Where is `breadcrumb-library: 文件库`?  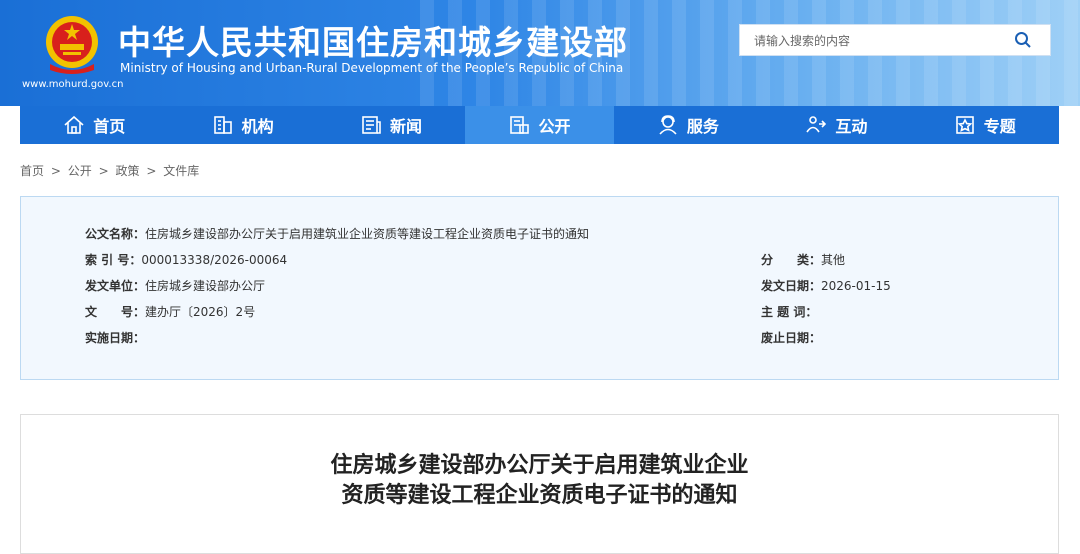
breadcrumb-library: 文件库 is located at coordinates (181, 171).